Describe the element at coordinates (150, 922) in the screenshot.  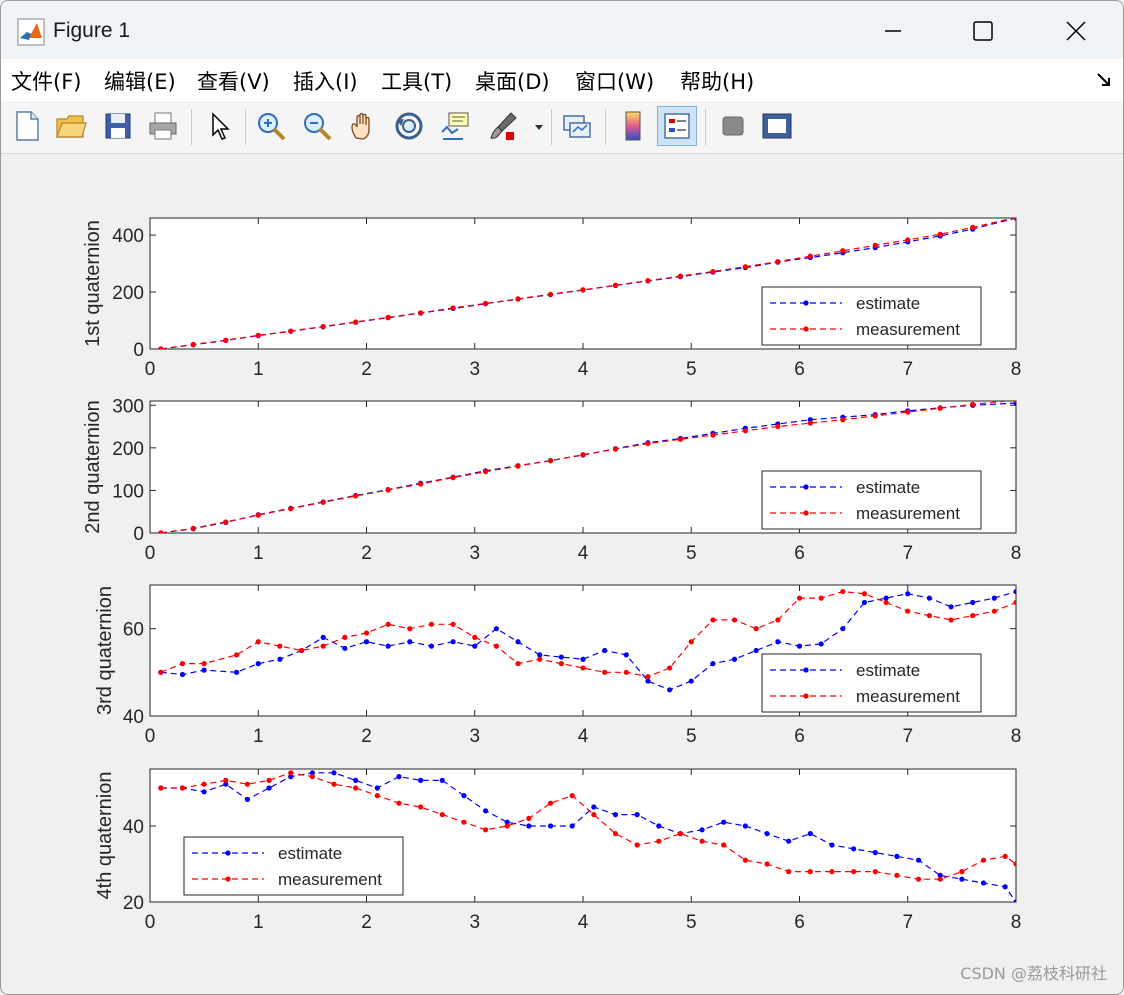
I see `x-tick-label: 0` at that location.